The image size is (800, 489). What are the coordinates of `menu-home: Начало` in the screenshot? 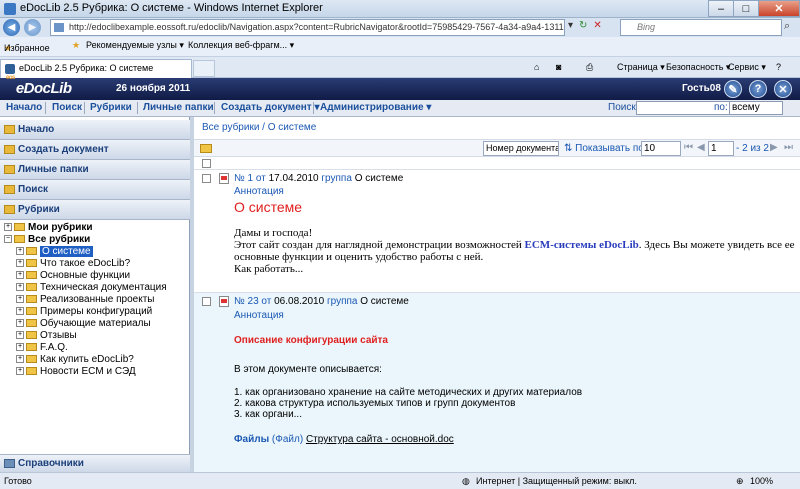 It's located at (24, 107).